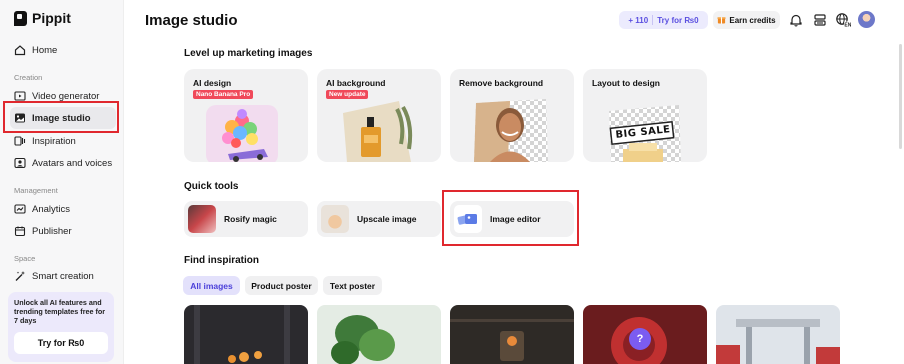  I want to click on sidebar-item-label: Publisher, so click(52, 231).